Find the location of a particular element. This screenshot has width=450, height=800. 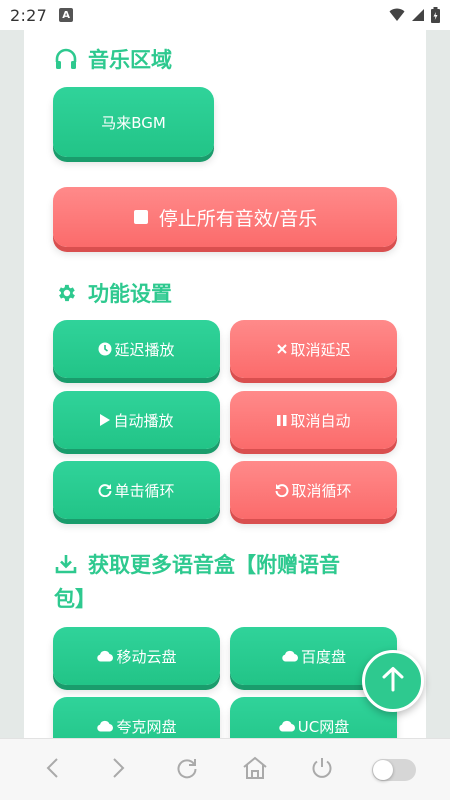

refresh-button is located at coordinates (187, 770).